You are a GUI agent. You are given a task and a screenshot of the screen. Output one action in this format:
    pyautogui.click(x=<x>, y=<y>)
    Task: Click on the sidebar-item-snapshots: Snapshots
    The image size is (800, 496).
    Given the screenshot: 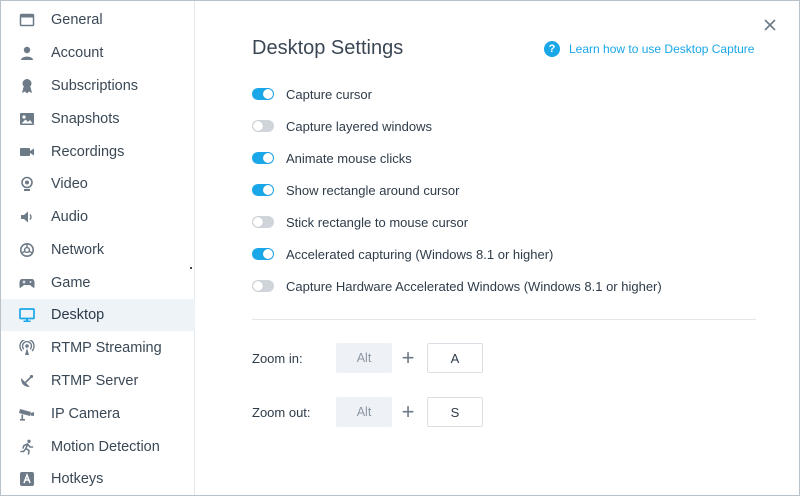 What is the action you would take?
    pyautogui.click(x=98, y=119)
    